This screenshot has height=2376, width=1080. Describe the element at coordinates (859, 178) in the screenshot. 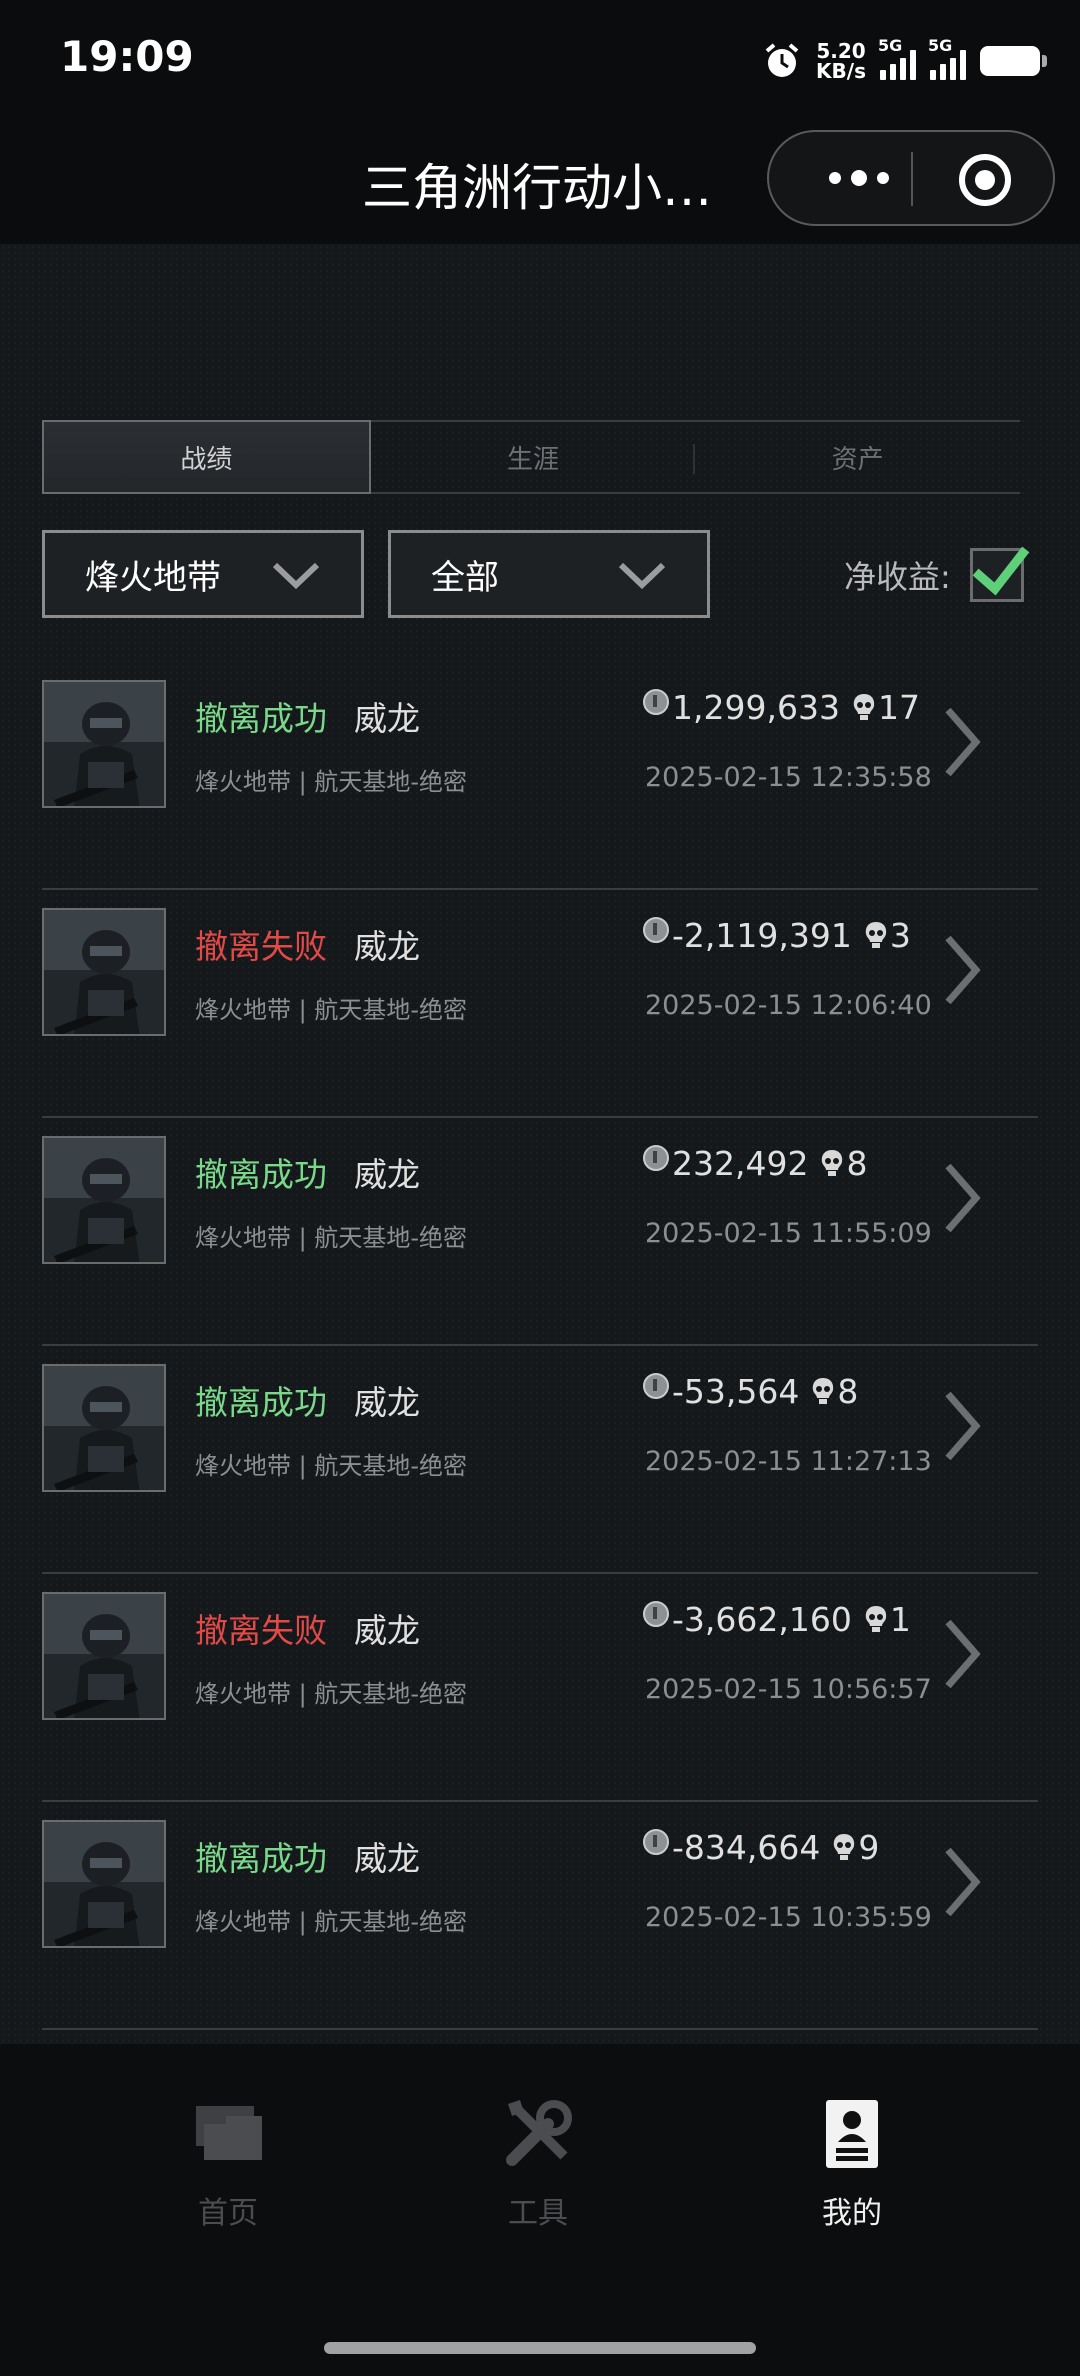

I see `more-dots-icon` at that location.